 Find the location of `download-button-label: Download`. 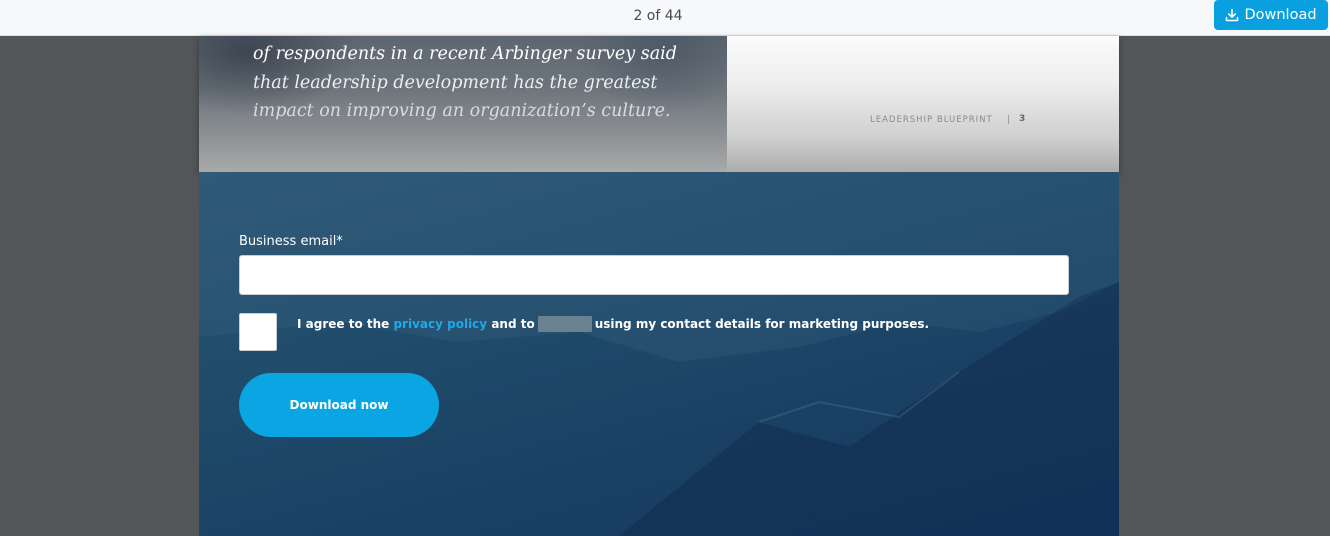

download-button-label: Download is located at coordinates (1280, 15).